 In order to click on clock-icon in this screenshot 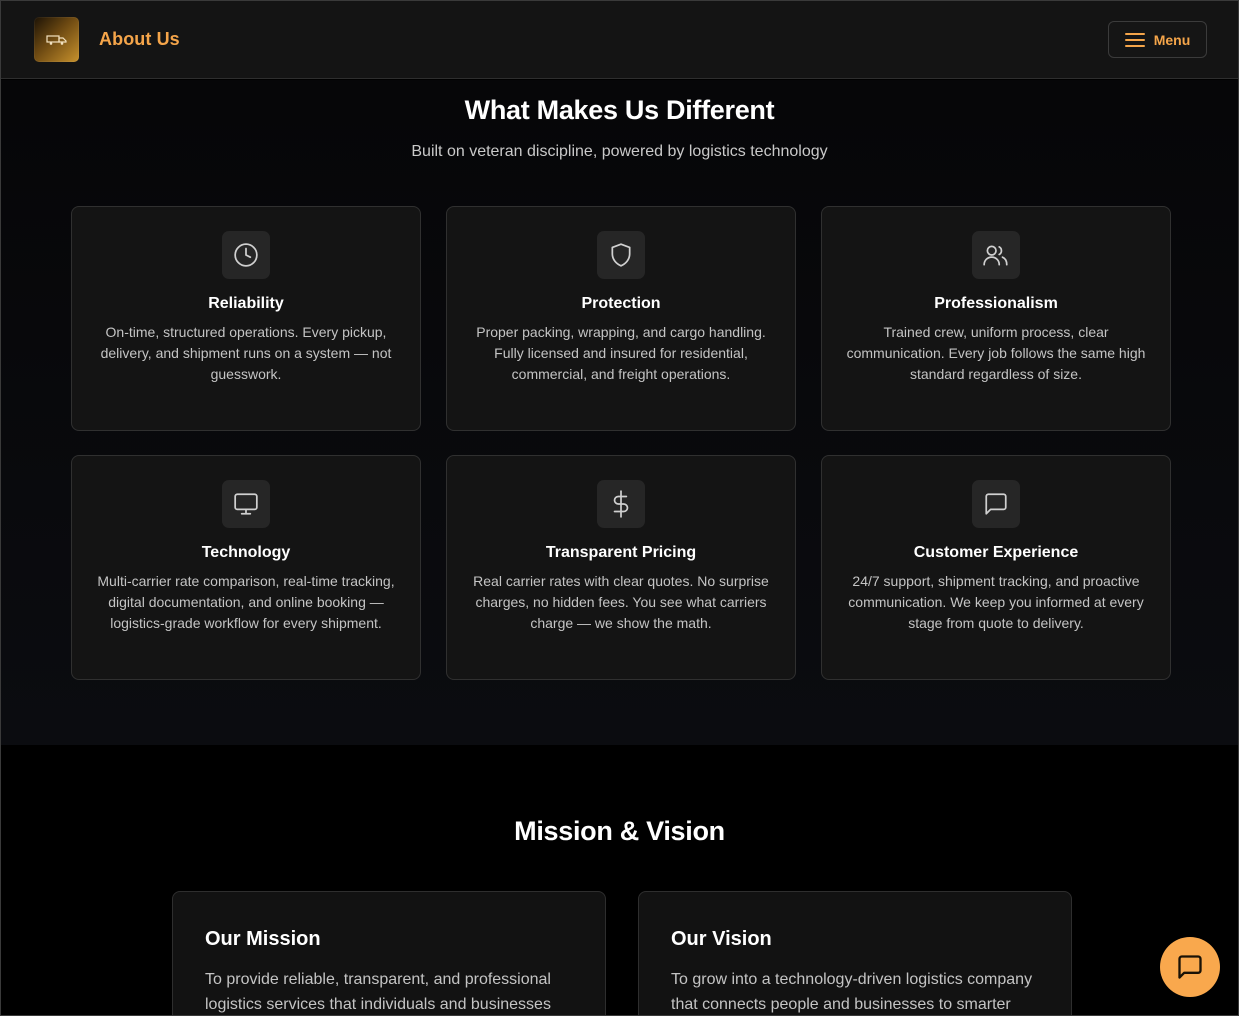, I will do `click(246, 255)`.